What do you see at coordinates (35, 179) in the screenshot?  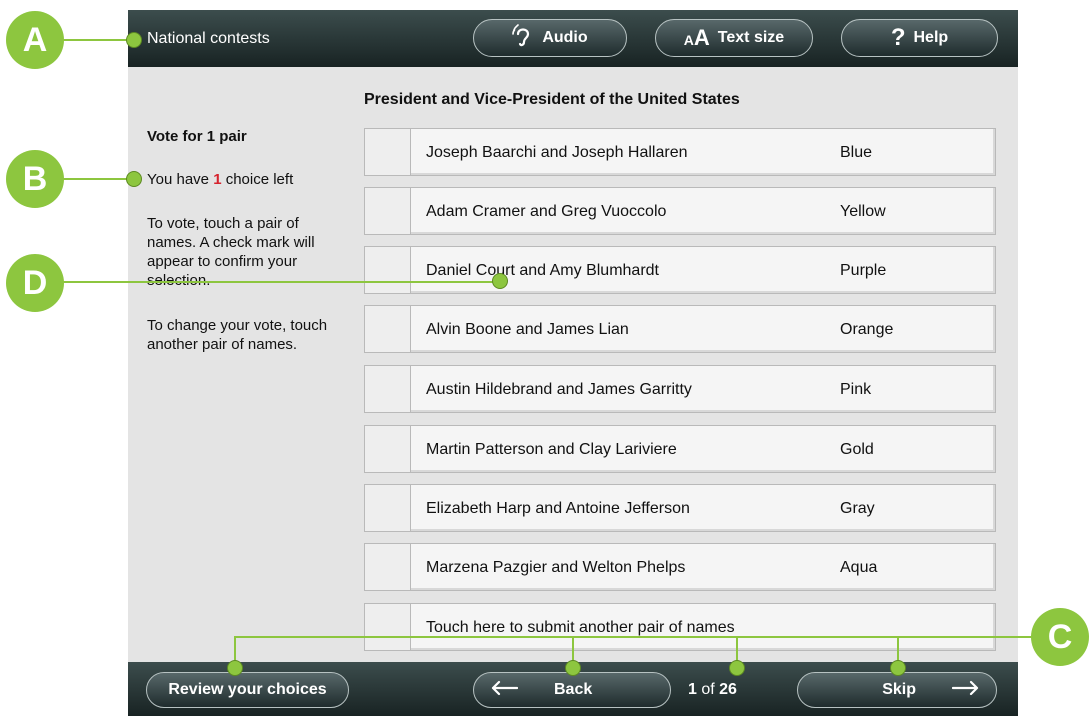 I see `callout-b-badge: B` at bounding box center [35, 179].